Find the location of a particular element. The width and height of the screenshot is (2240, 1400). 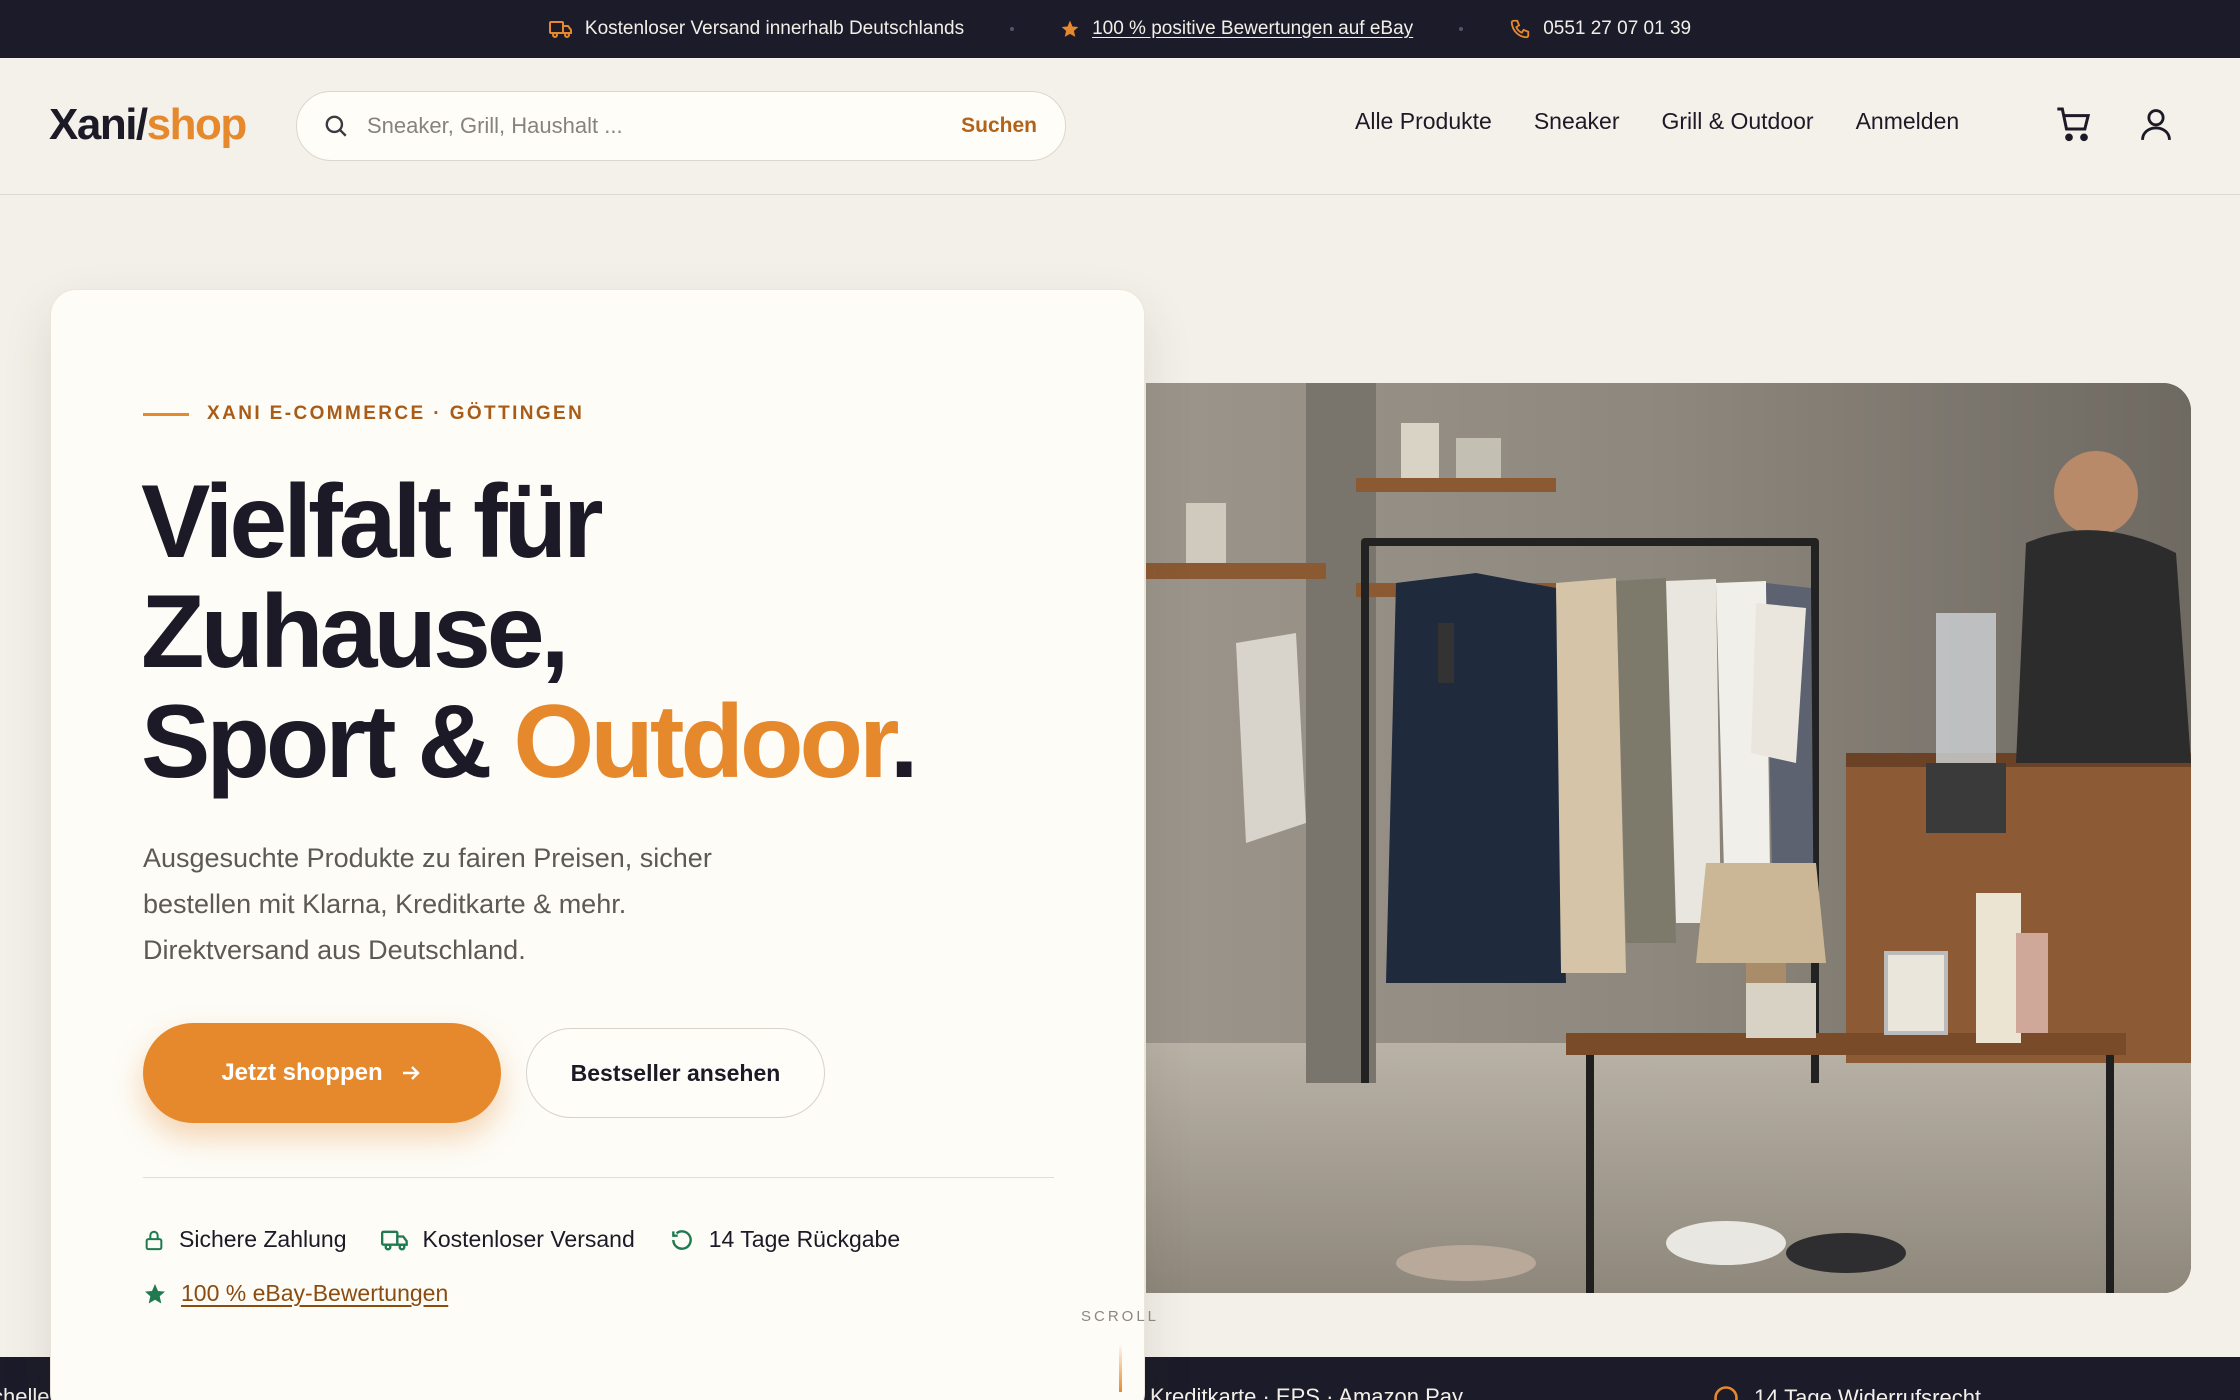

trust-label: Kostenloser Versand is located at coordinates (528, 1239).